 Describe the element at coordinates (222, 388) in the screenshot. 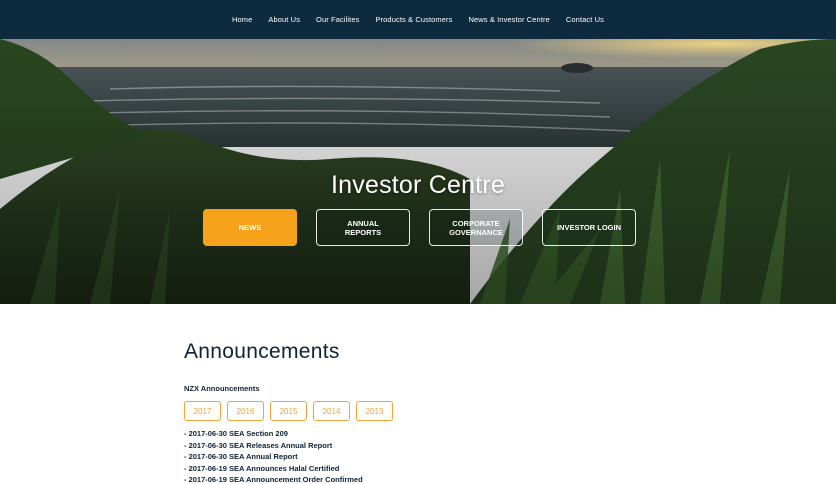

I see `nzx-announcements-heading: NZX Announcements` at that location.